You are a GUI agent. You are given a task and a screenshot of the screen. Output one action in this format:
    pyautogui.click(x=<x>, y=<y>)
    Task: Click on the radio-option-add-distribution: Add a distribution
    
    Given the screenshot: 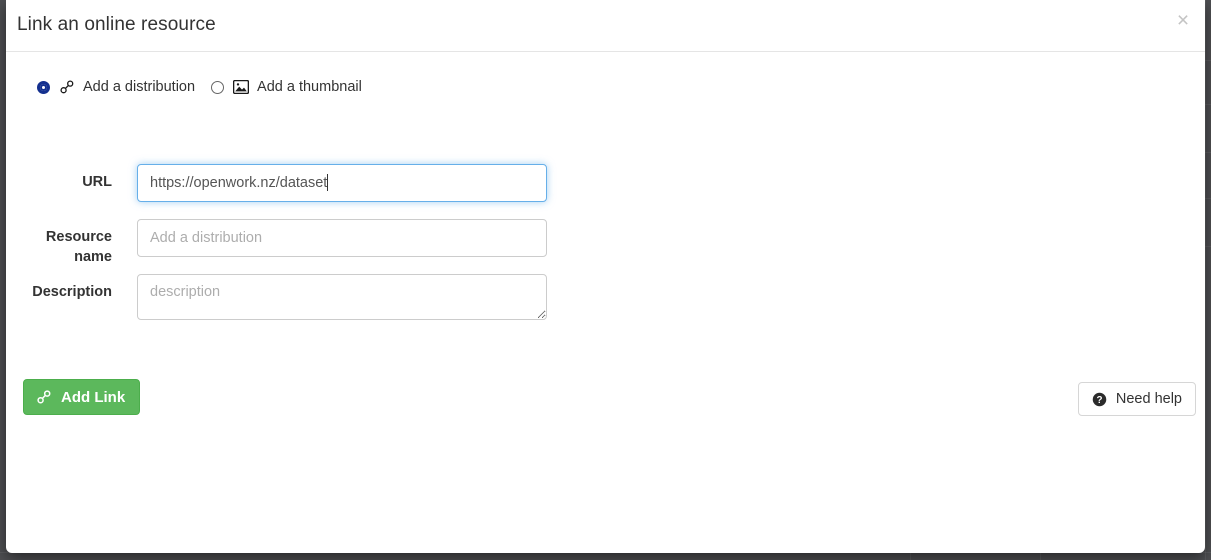 What is the action you would take?
    pyautogui.click(x=116, y=87)
    